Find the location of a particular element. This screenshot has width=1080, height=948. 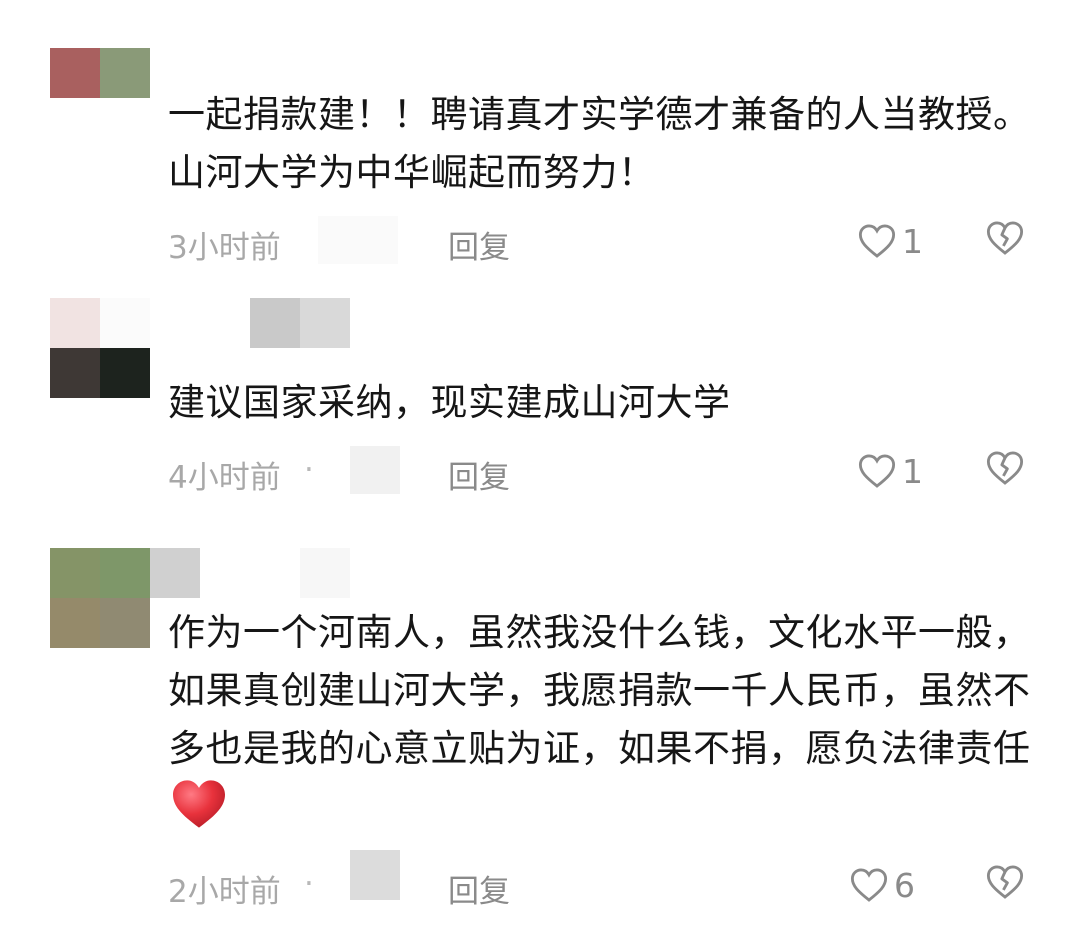

comment-text: 建议国家采纳，现实建成山河大学 is located at coordinates (449, 402).